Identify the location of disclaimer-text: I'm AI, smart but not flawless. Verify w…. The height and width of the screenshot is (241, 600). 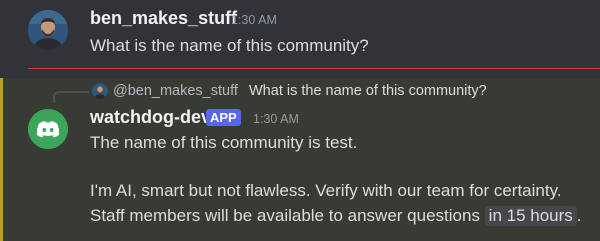
(326, 190).